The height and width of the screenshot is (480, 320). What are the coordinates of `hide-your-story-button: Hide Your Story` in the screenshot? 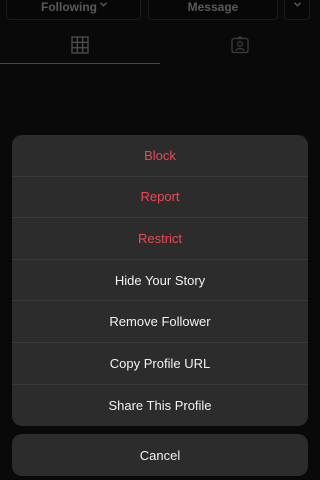 It's located at (160, 281).